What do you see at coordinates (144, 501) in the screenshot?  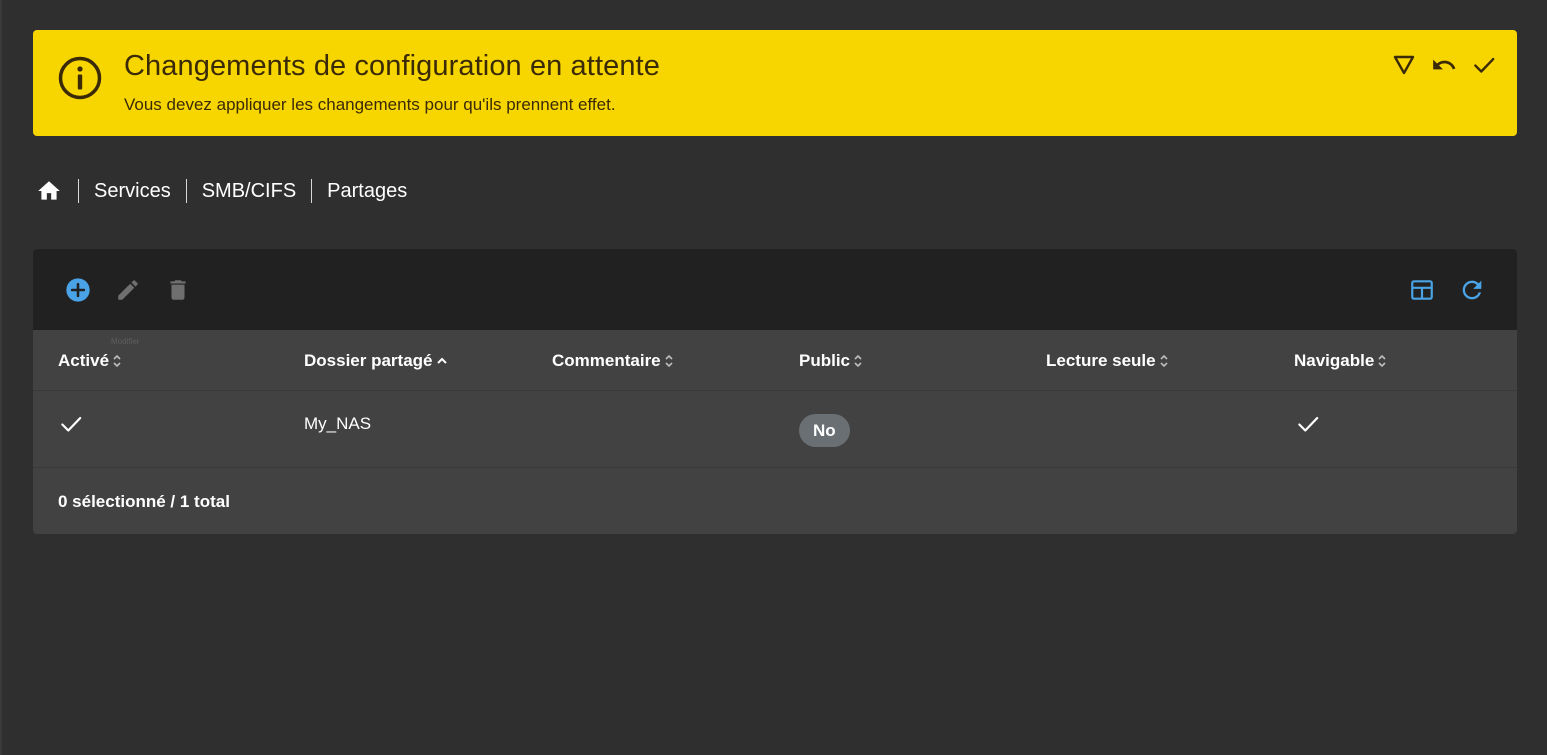 I see `selection-summary: 0 sélectionné / 1 total` at bounding box center [144, 501].